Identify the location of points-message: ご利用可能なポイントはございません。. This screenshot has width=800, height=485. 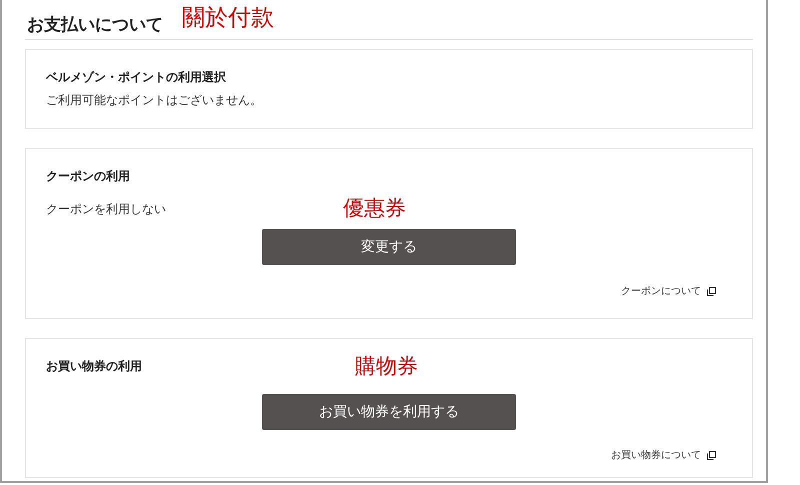
(154, 100).